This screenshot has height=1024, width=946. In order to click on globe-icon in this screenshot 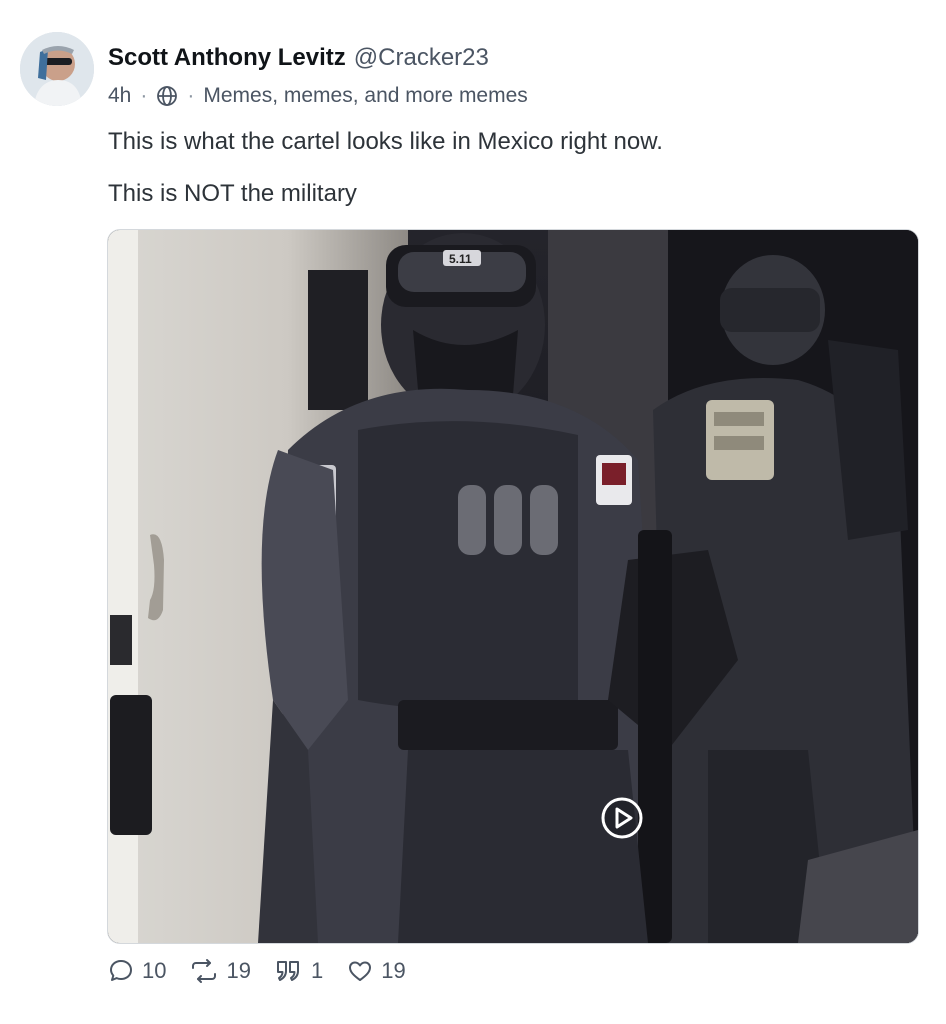, I will do `click(167, 96)`.